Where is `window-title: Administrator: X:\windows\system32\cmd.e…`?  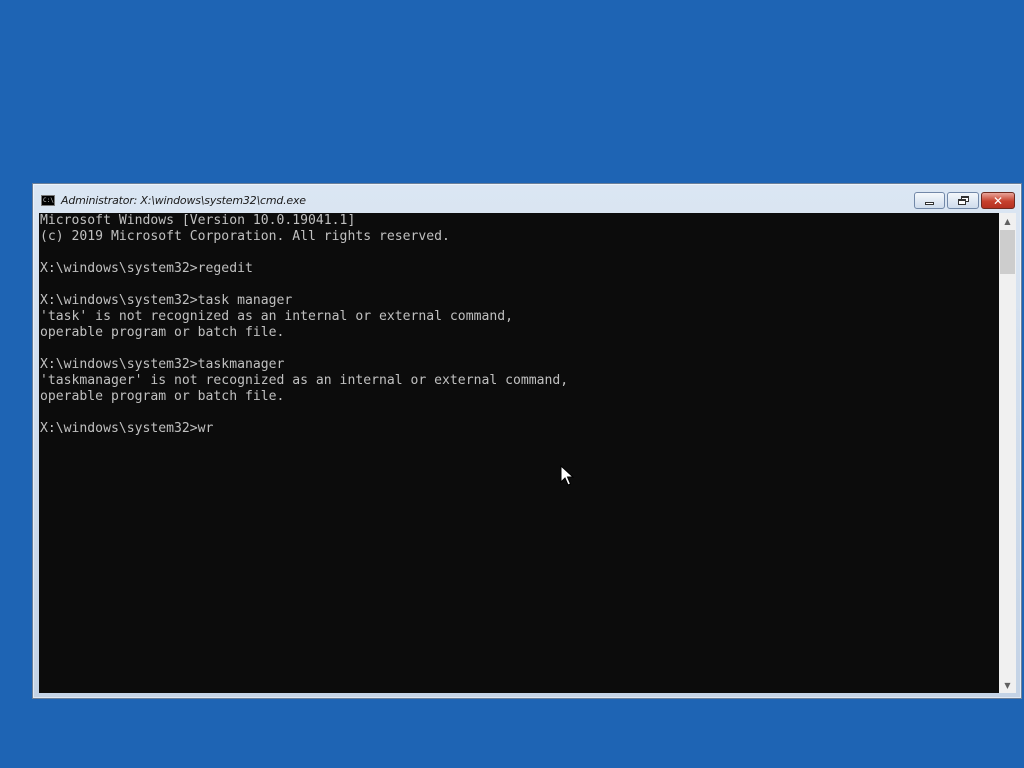
window-title: Administrator: X:\windows\system32\cmd.e… is located at coordinates (183, 200).